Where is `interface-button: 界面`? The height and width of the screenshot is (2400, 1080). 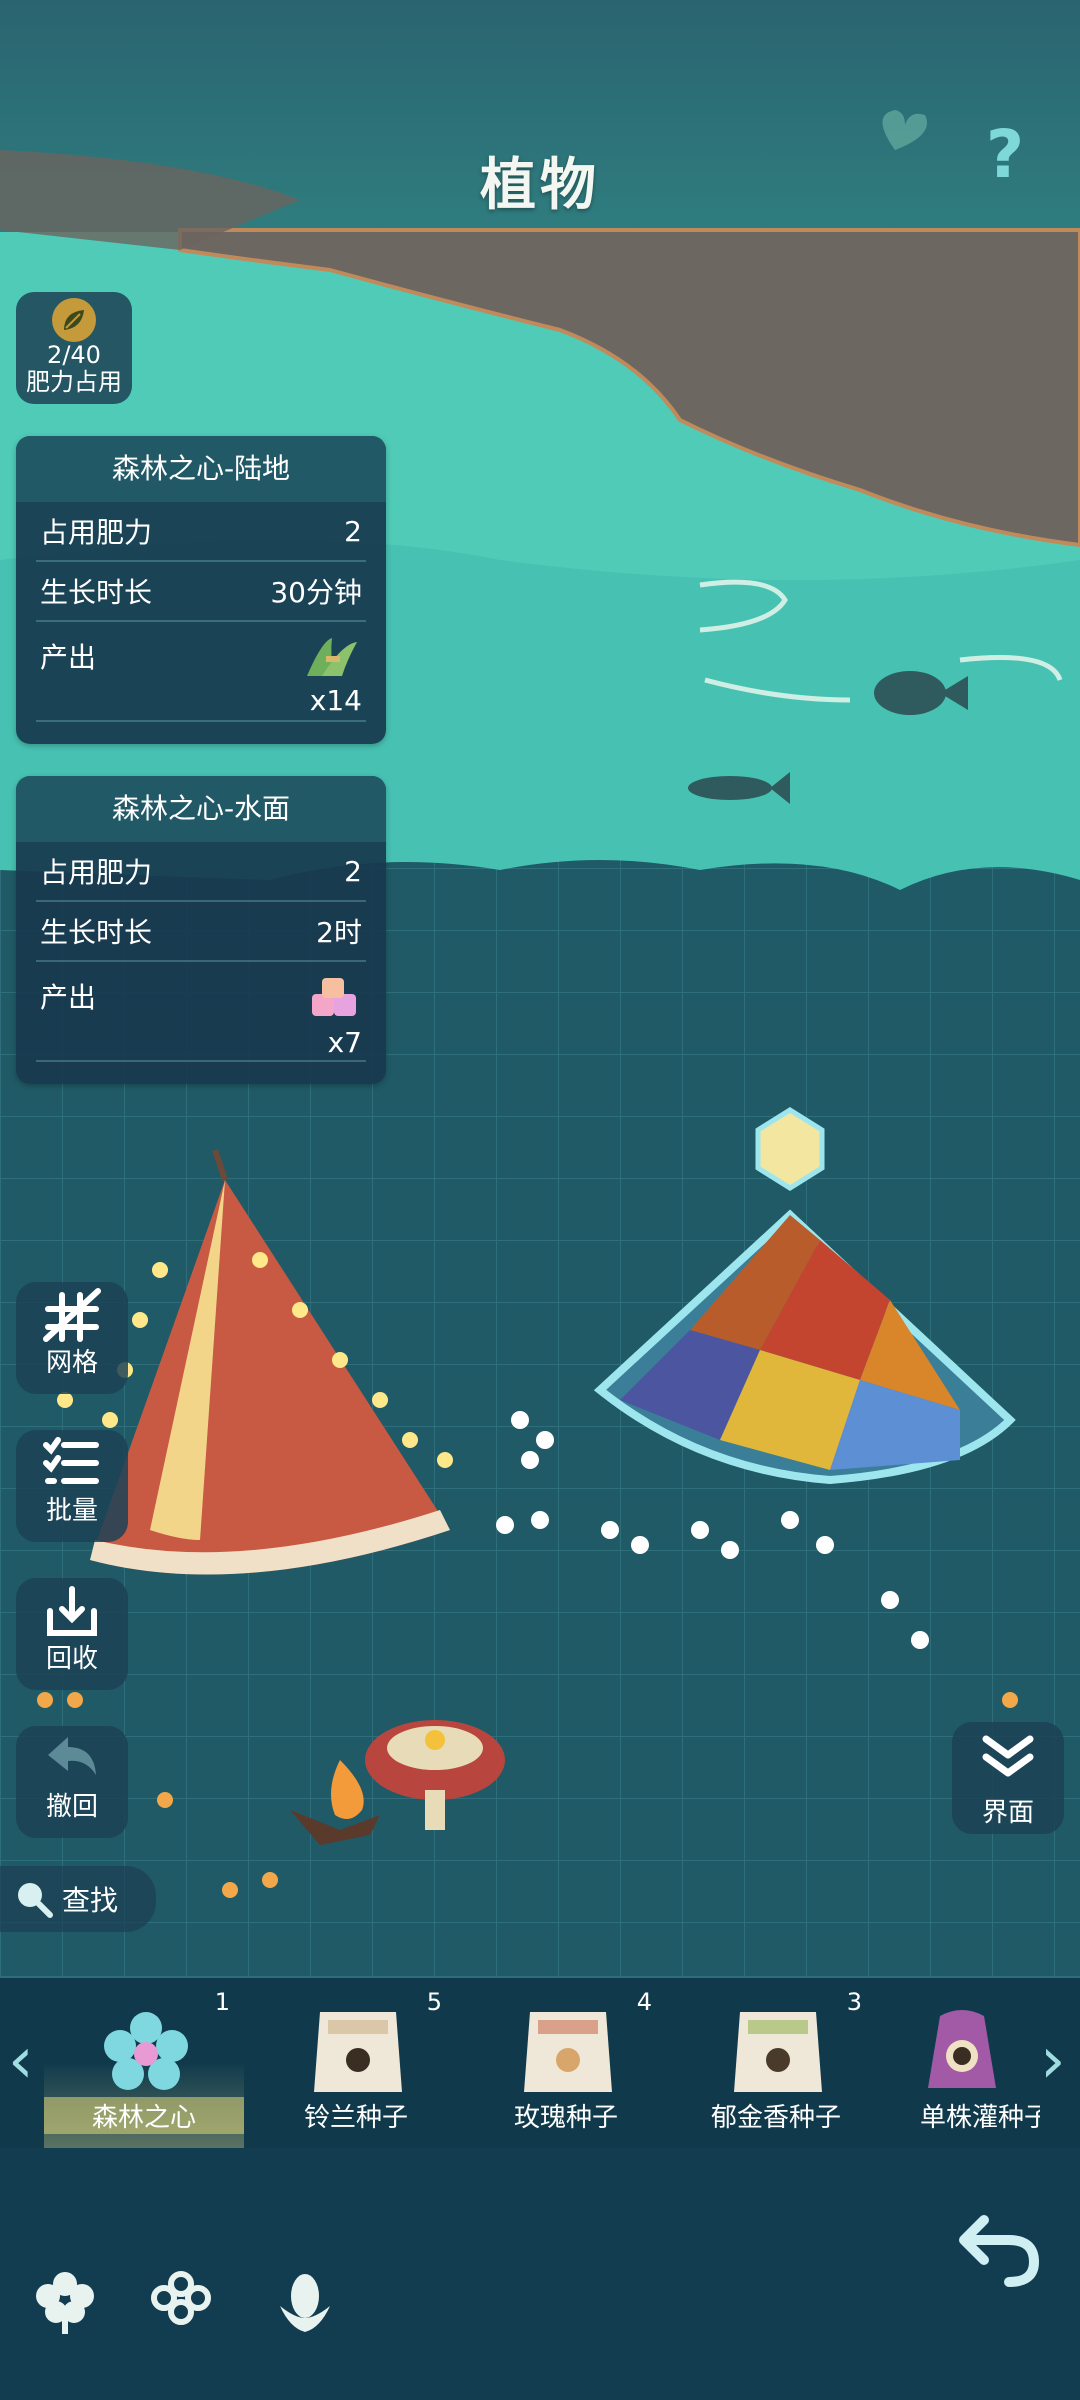 interface-button: 界面 is located at coordinates (1008, 1778).